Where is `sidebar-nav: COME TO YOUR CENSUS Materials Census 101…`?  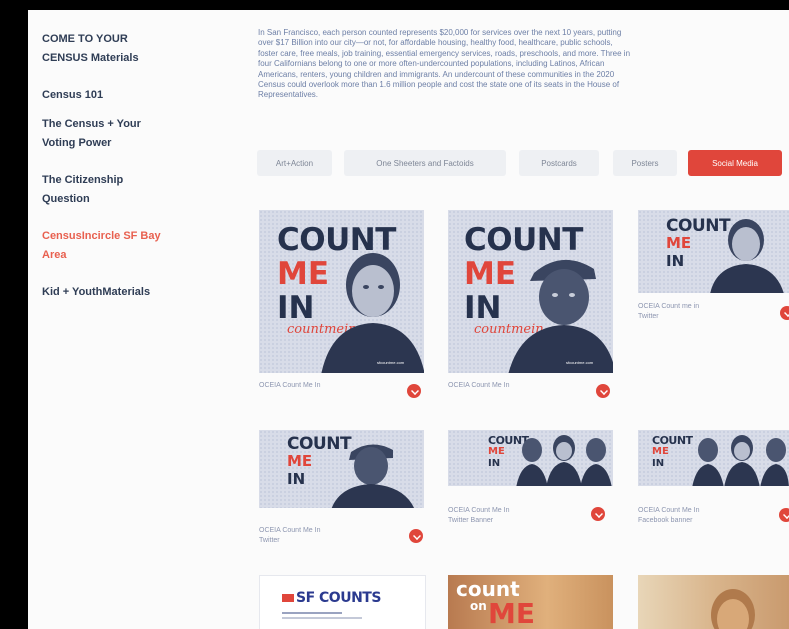 sidebar-nav: COME TO YOUR CENSUS Materials Census 101… is located at coordinates (117, 175).